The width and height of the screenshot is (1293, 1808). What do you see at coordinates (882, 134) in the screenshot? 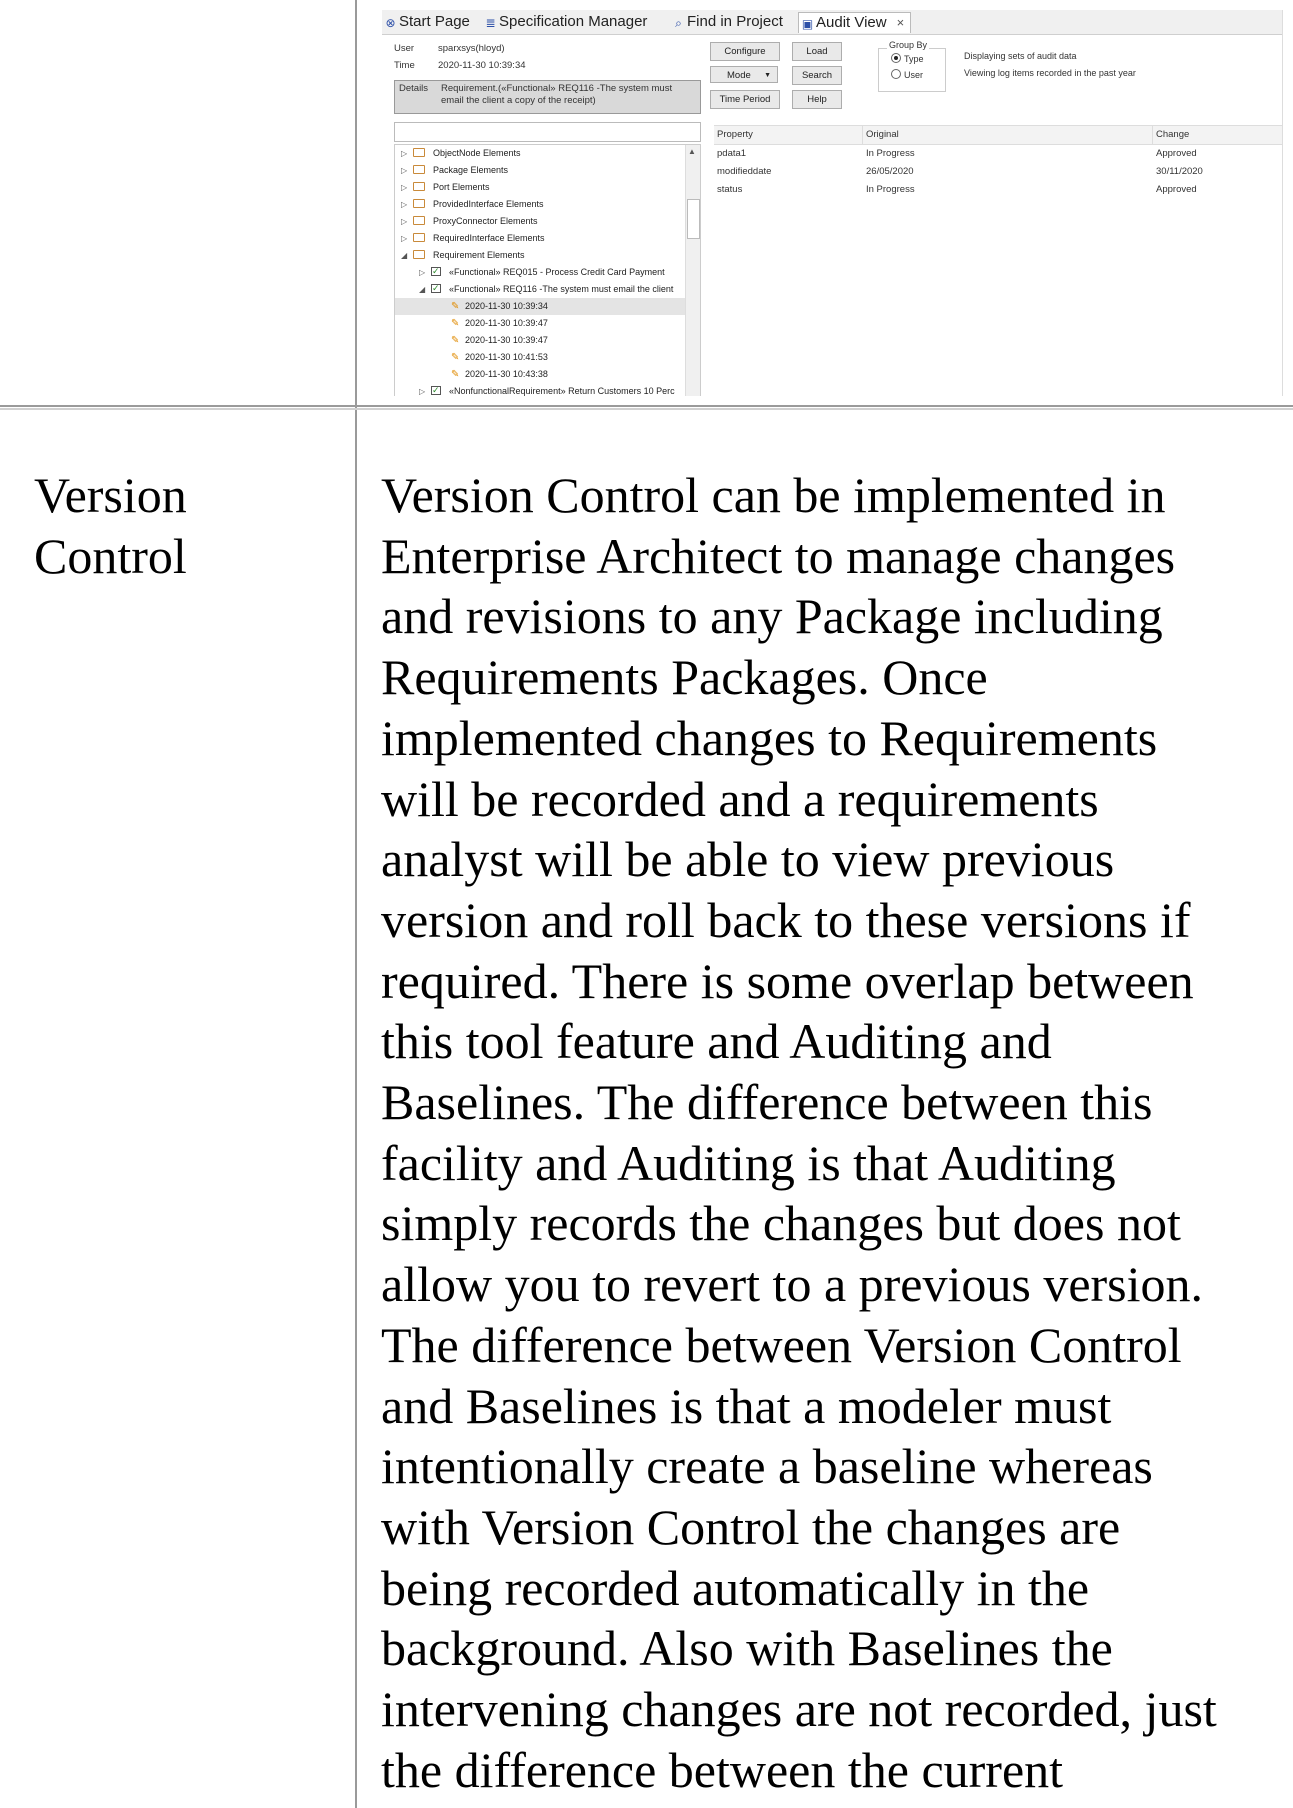
I see `column-header: Original` at bounding box center [882, 134].